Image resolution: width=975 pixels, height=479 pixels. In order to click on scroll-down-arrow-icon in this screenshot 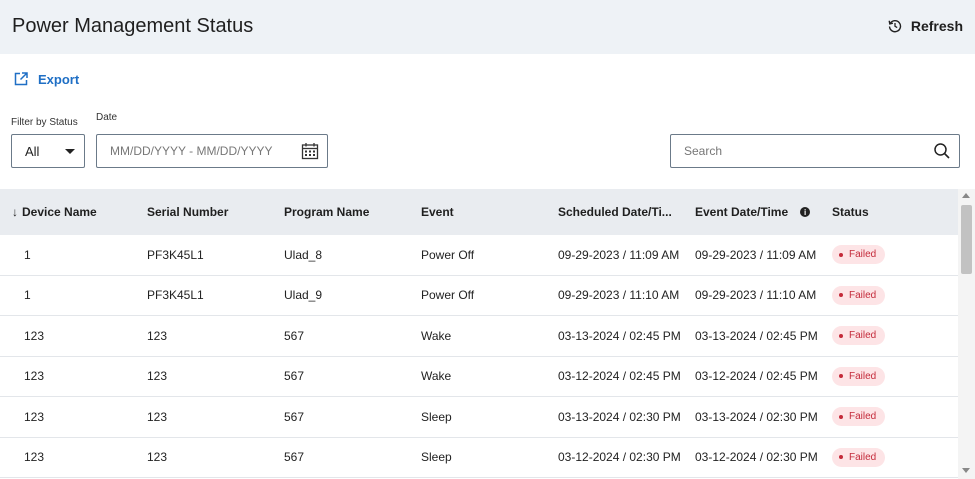, I will do `click(966, 470)`.